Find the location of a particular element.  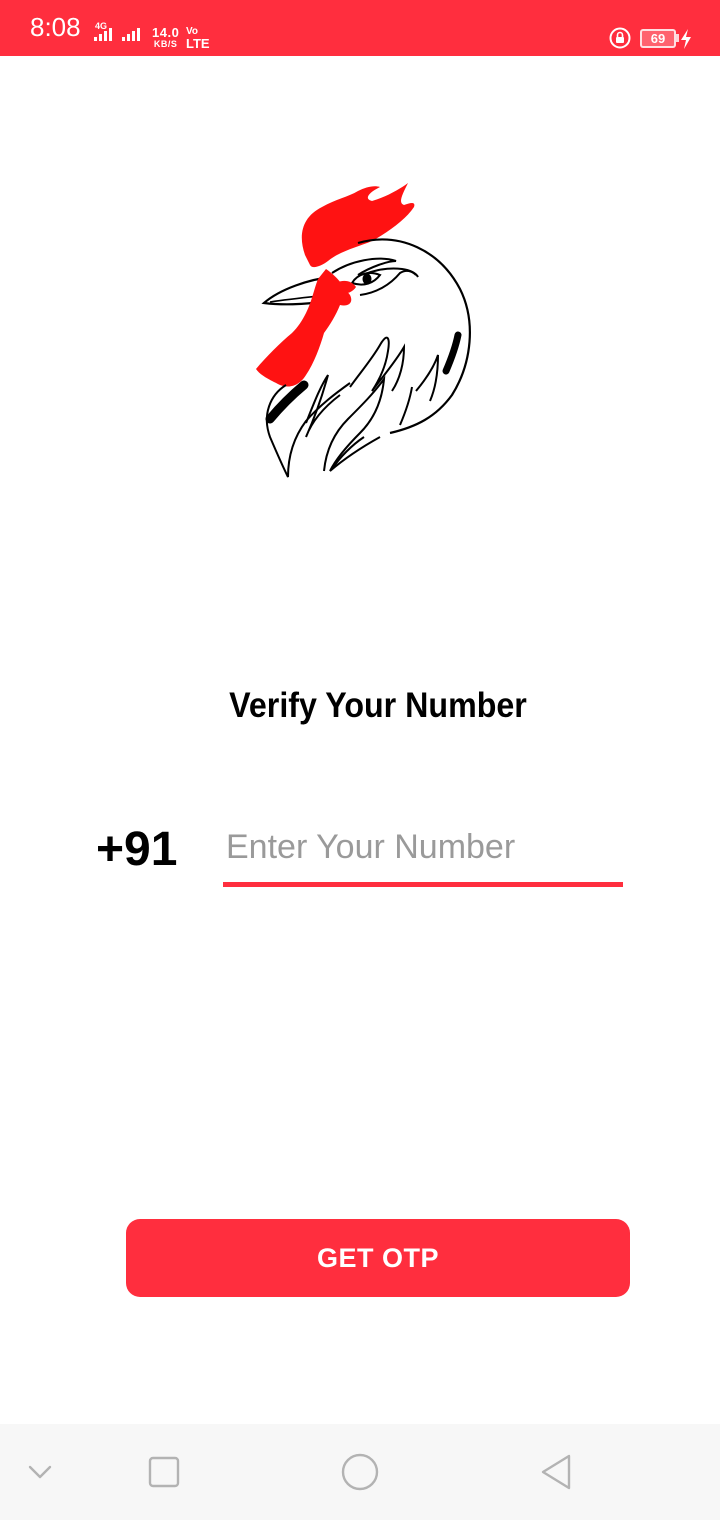

phone-input-underline is located at coordinates (423, 884).